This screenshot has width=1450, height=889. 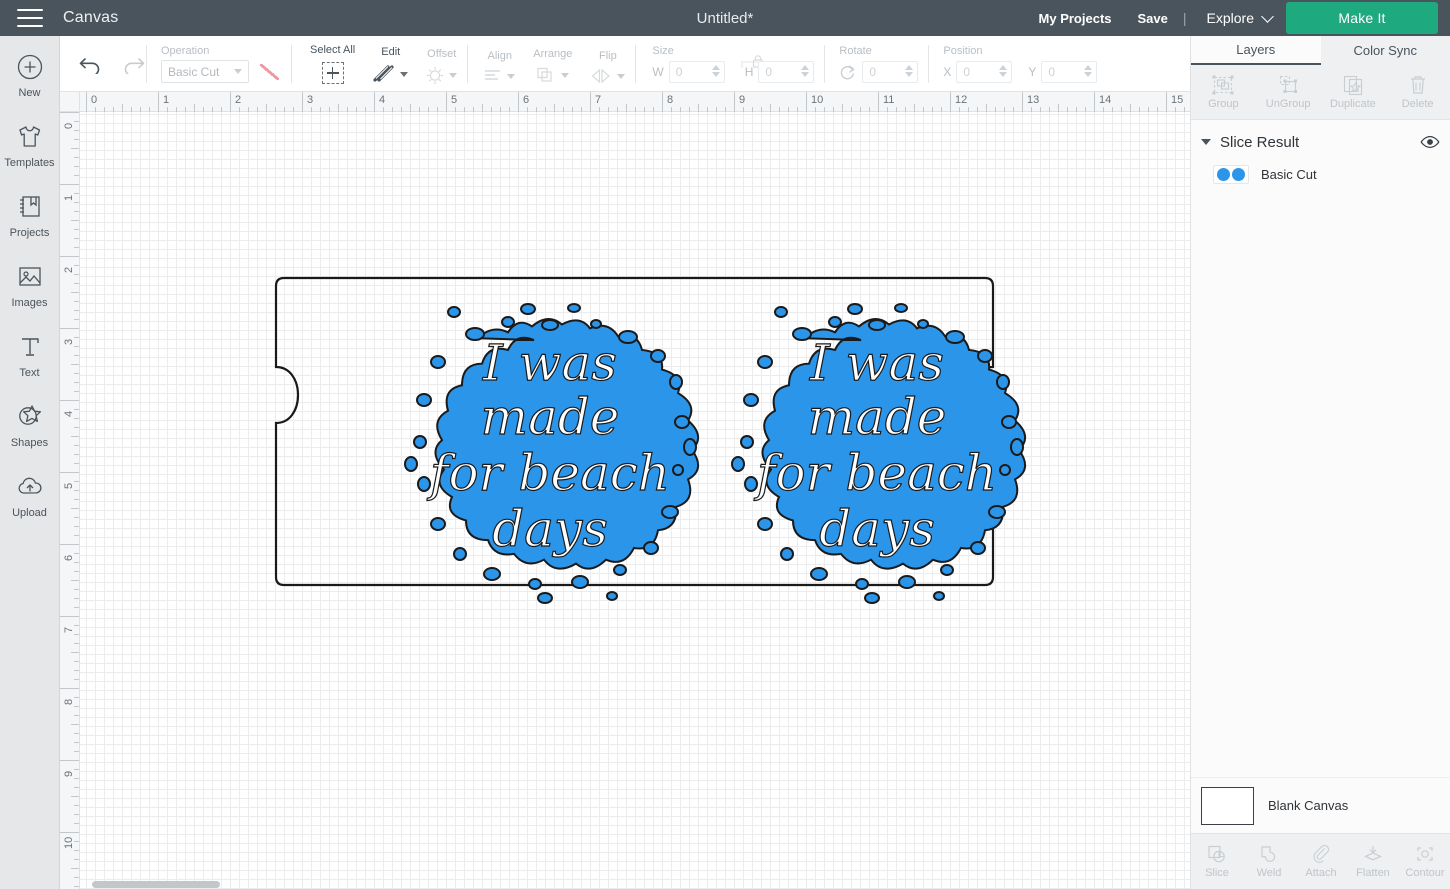 I want to click on height-input: 0, so click(x=786, y=72).